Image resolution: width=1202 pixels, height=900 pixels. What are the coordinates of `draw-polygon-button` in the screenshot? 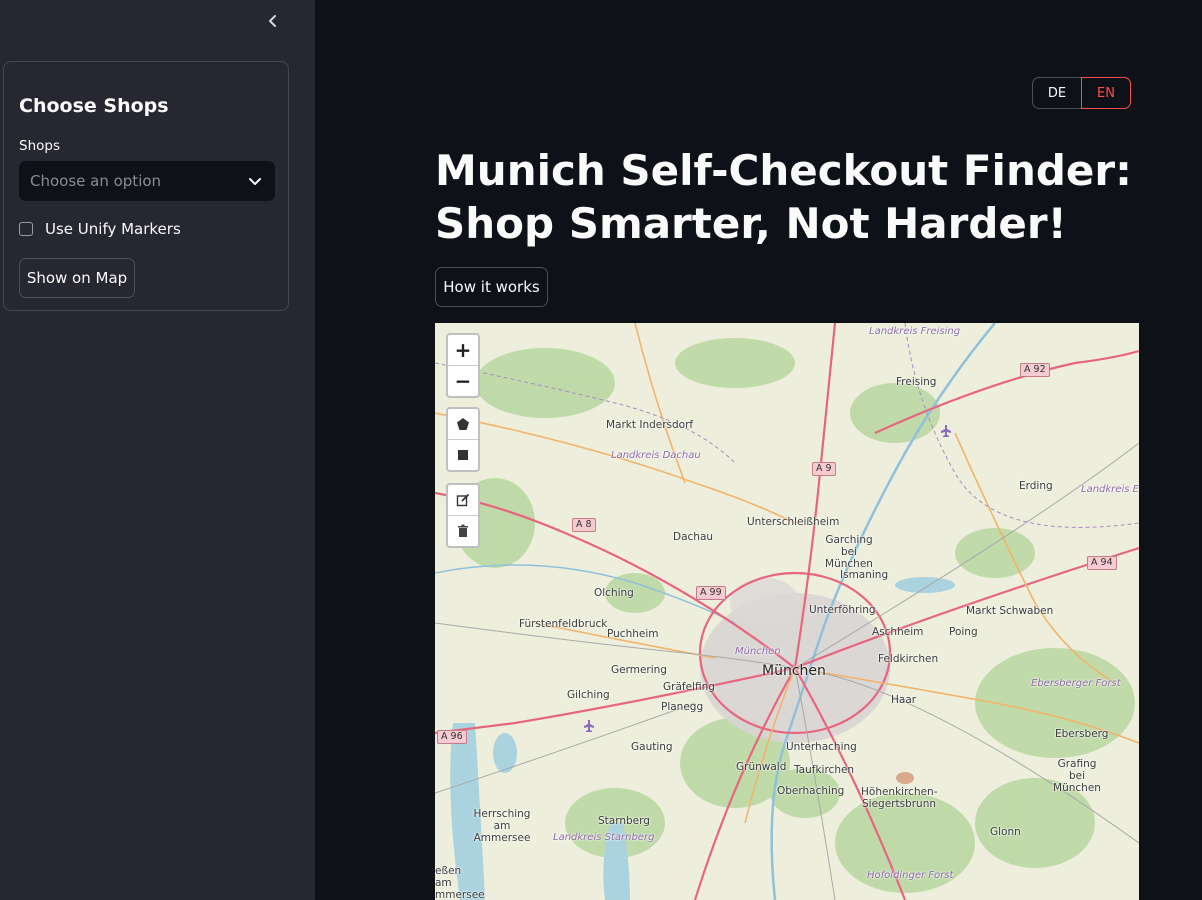 It's located at (463, 424).